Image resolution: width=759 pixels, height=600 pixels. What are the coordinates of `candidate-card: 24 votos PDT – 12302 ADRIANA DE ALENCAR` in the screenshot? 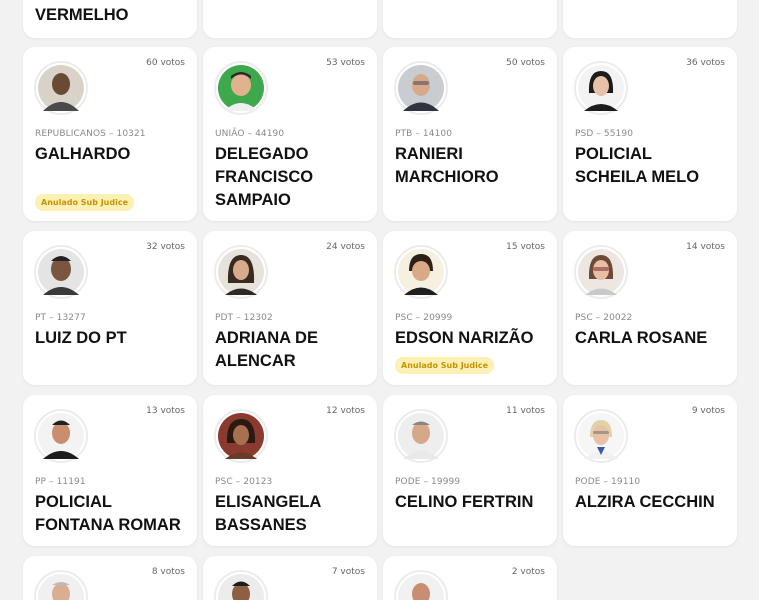 It's located at (290, 308).